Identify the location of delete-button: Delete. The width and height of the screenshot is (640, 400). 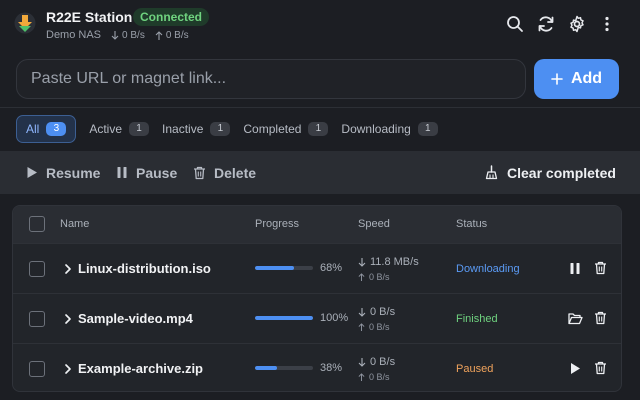
(224, 172).